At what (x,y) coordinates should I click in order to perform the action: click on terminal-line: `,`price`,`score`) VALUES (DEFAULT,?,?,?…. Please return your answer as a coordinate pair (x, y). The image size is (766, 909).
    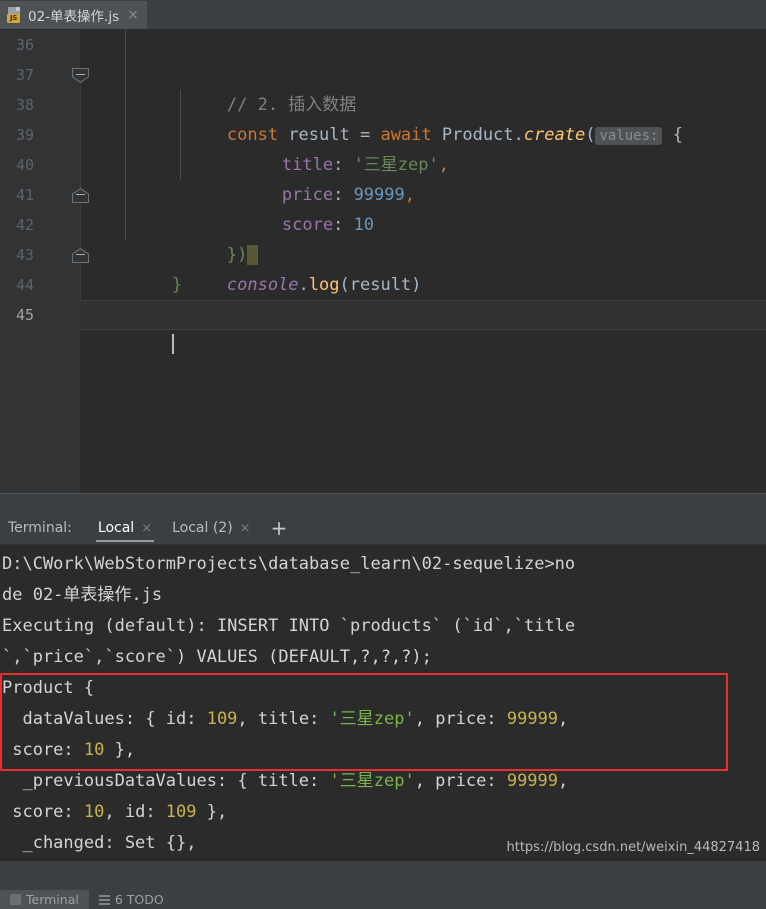
    Looking at the image, I should click on (217, 657).